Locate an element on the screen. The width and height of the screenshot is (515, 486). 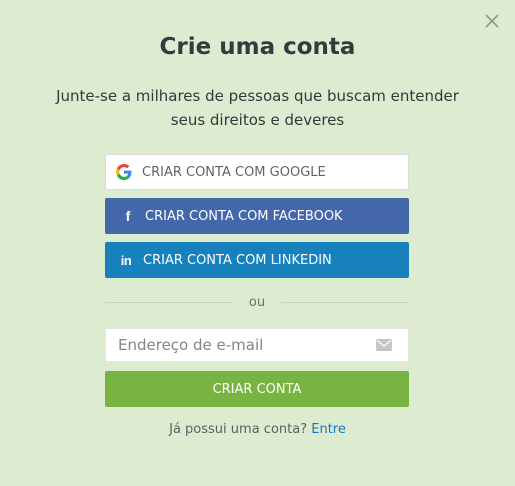
linkedin-icon: in is located at coordinates (126, 260).